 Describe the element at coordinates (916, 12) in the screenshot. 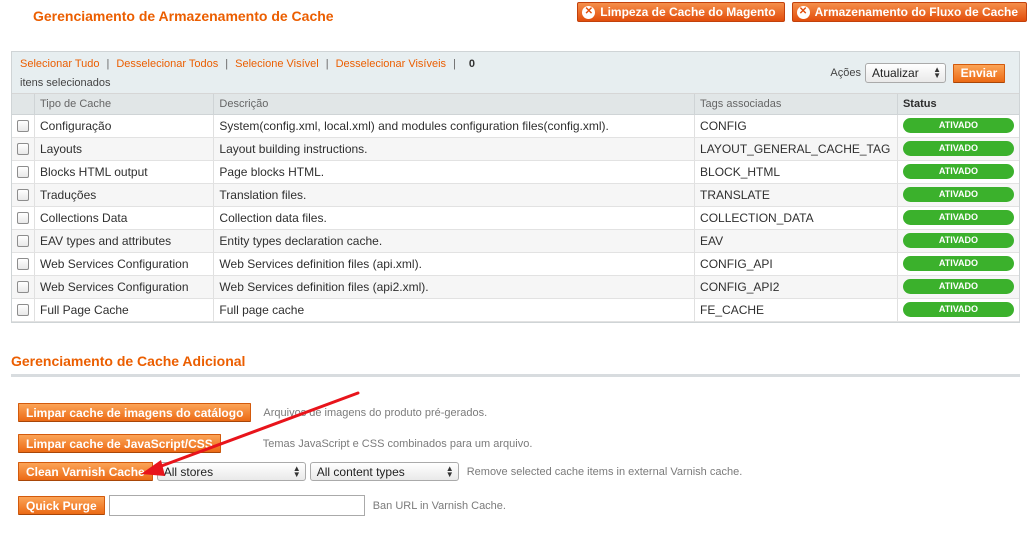

I see `flush-cache-storage-label: Armazenamento do Fluxo de Cache` at that location.